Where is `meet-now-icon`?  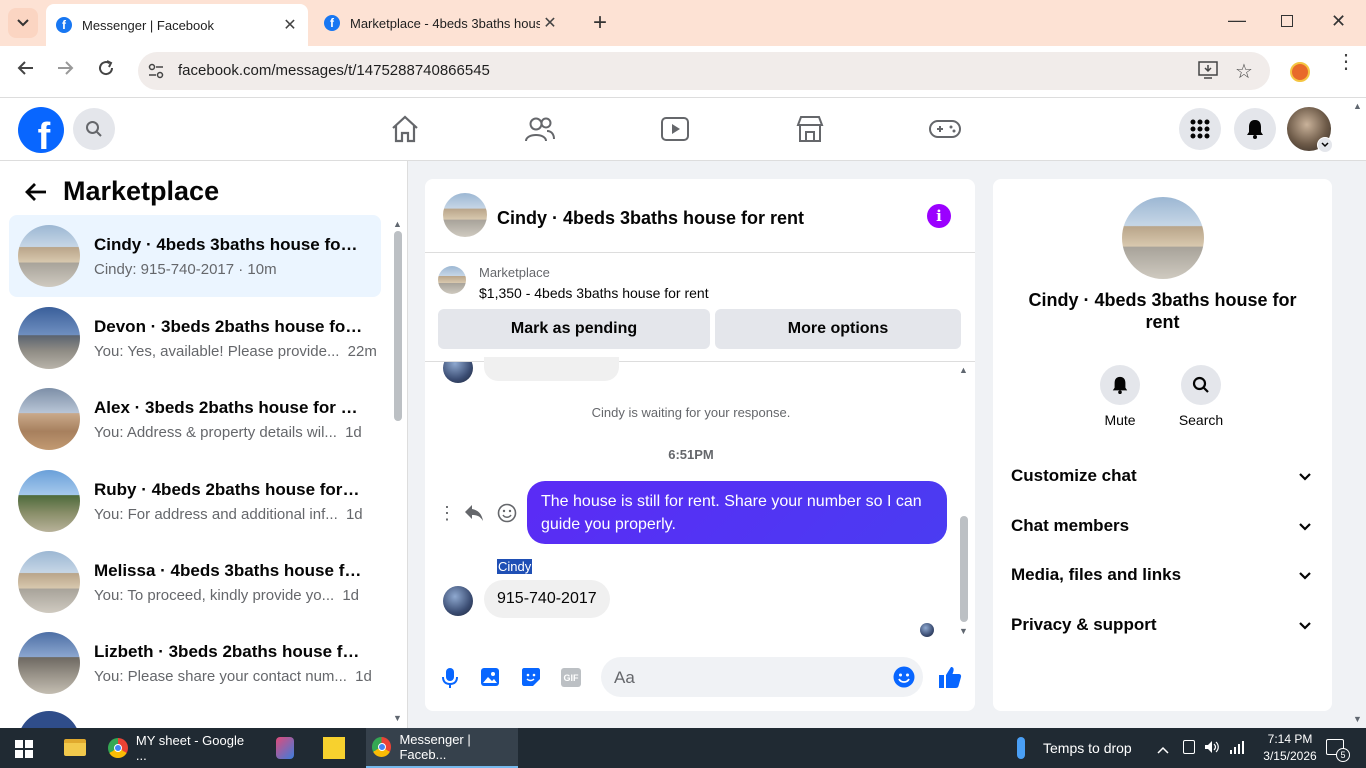
meet-now-icon is located at coordinates (1189, 747).